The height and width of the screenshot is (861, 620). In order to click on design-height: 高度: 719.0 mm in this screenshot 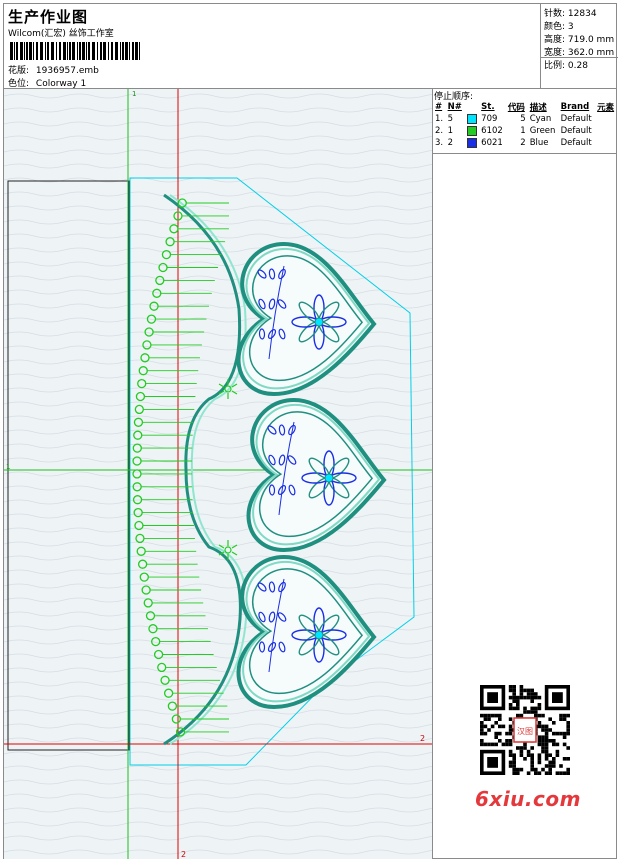, I will do `click(579, 40)`.